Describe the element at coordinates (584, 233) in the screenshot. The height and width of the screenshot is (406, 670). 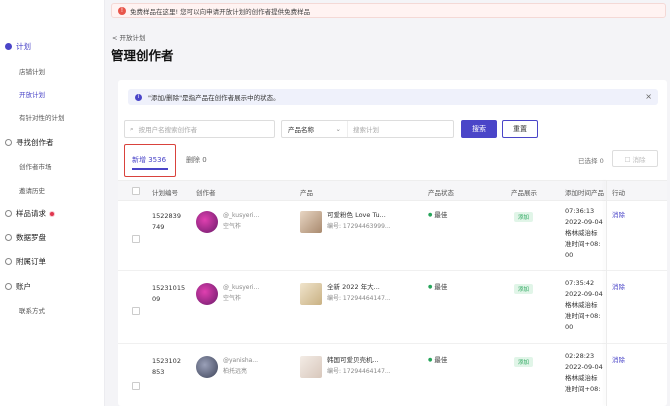
I see `added-time: 07:36:13 2022-09-04 格林威治标 准时间+08: 00` at that location.